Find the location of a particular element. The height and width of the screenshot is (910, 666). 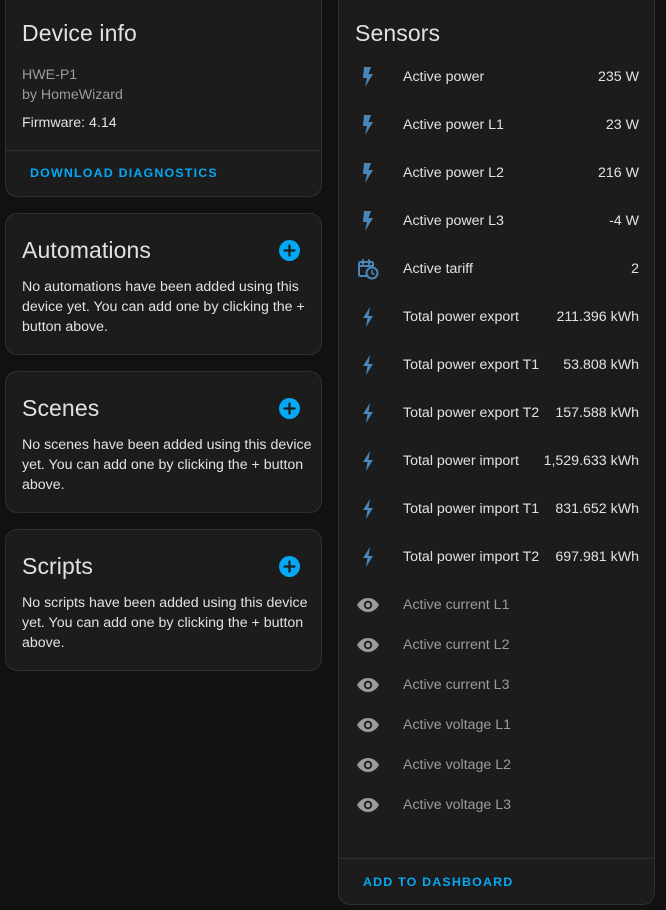

sensor-name: Active tariff is located at coordinates (438, 269).